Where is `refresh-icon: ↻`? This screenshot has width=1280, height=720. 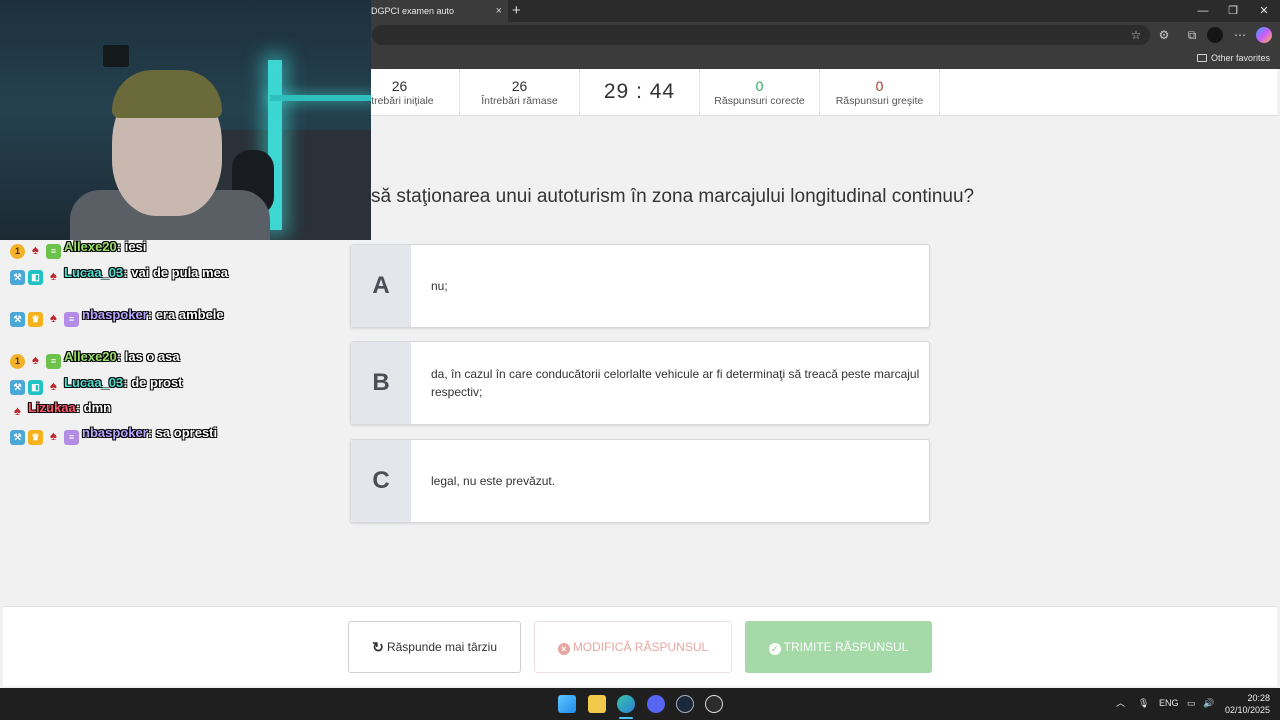 refresh-icon: ↻ is located at coordinates (378, 647).